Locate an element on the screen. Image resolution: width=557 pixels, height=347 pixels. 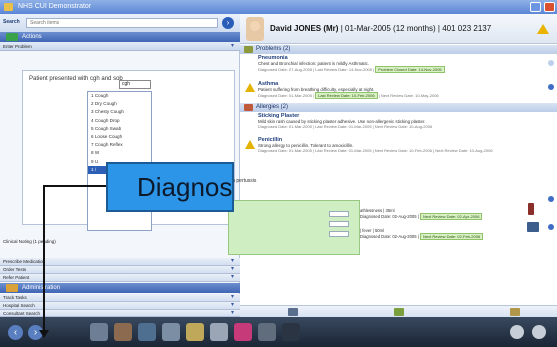
enter-problem-header: Enter Problem ▾ is located at coordinates (120, 46).